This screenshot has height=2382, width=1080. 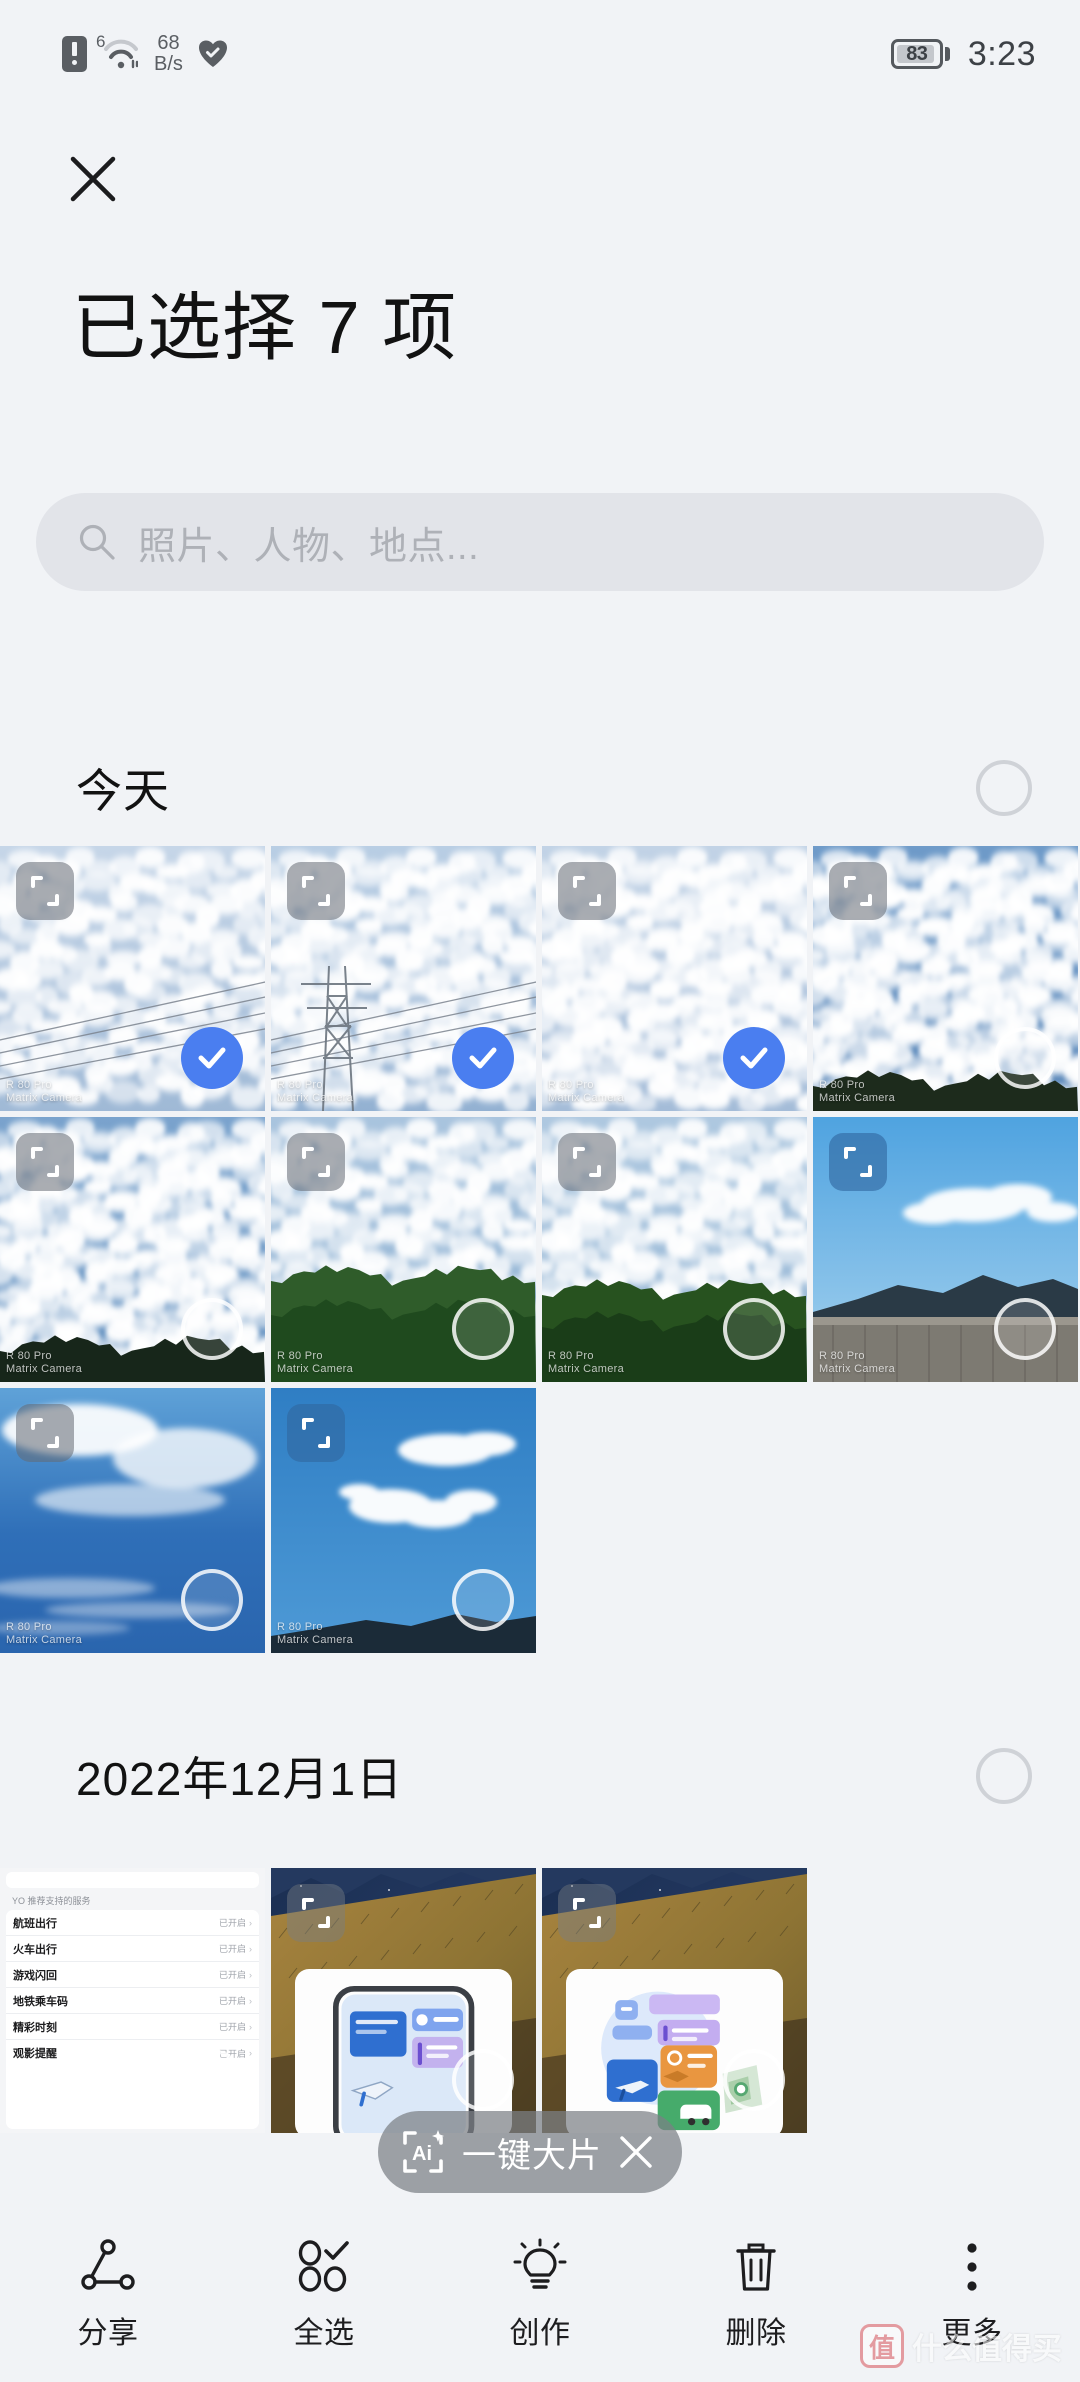 What do you see at coordinates (540, 788) in the screenshot?
I see `section-header-today: 今天` at bounding box center [540, 788].